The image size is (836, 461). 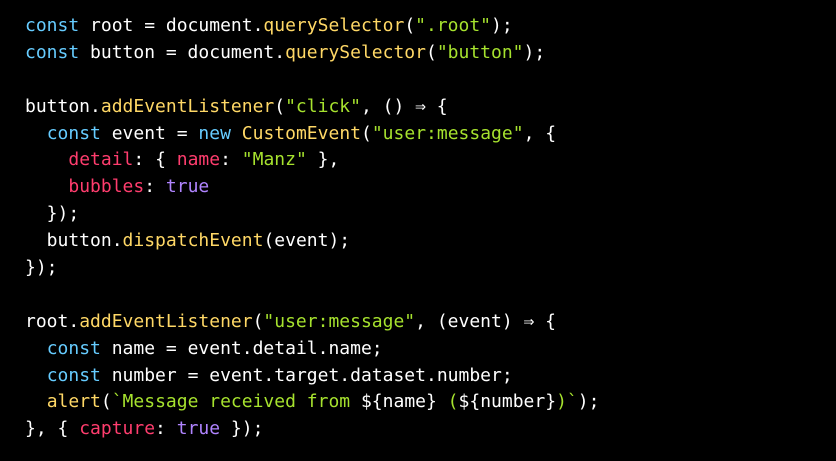 I want to click on code-token-plain: ${number}, so click(x=507, y=402).